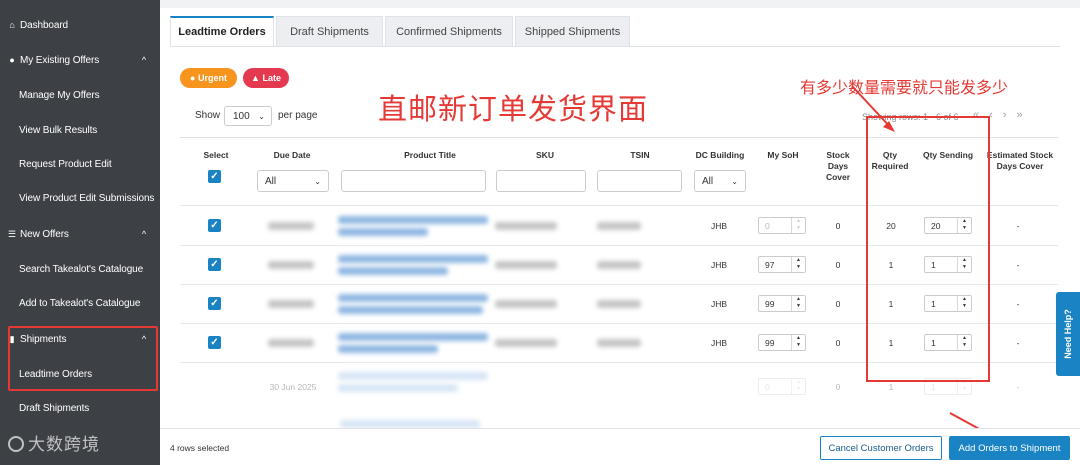 This screenshot has height=465, width=1080. What do you see at coordinates (214, 176) in the screenshot?
I see `select-all-checkbox: ✓` at bounding box center [214, 176].